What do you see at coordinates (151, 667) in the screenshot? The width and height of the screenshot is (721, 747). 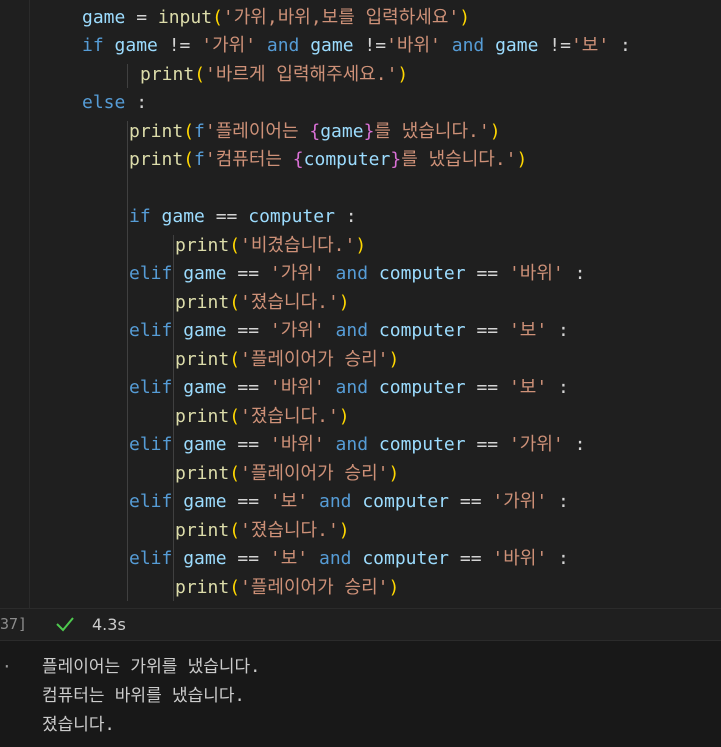 I see `output-line: 플레이어는 가위를 냈습니다.` at bounding box center [151, 667].